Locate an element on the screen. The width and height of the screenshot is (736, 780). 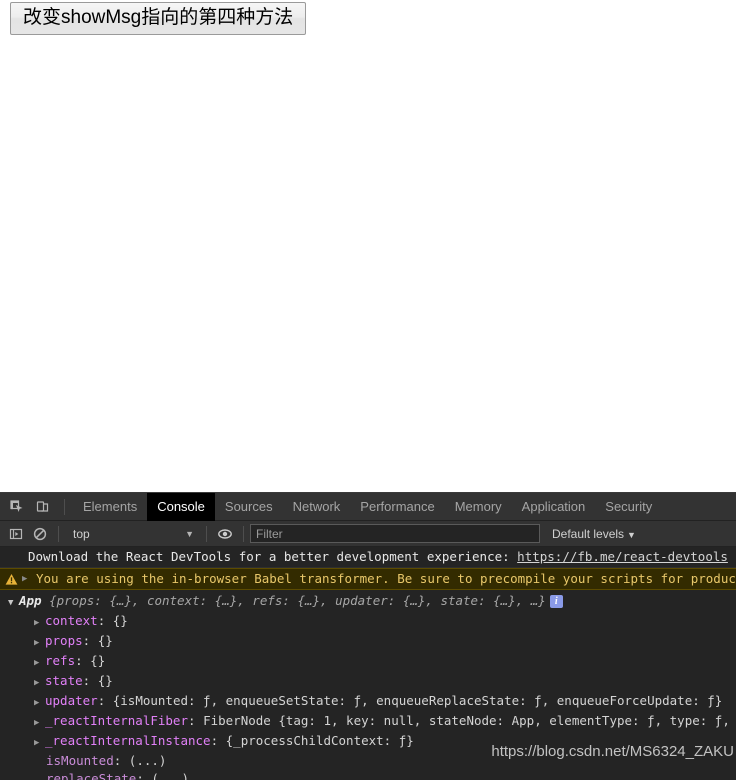
tab-sources: Sources is located at coordinates (249, 507).